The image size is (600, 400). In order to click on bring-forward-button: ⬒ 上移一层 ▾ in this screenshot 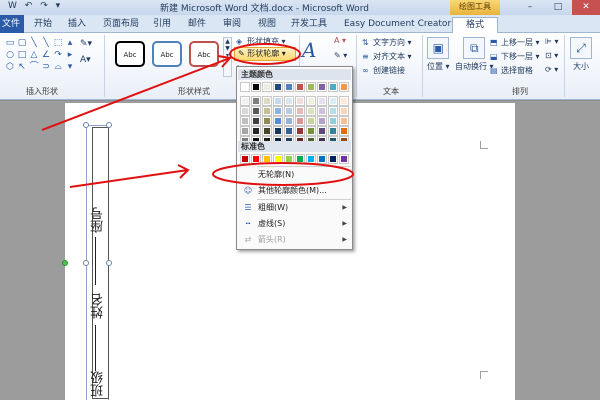, I will do `click(515, 42)`.